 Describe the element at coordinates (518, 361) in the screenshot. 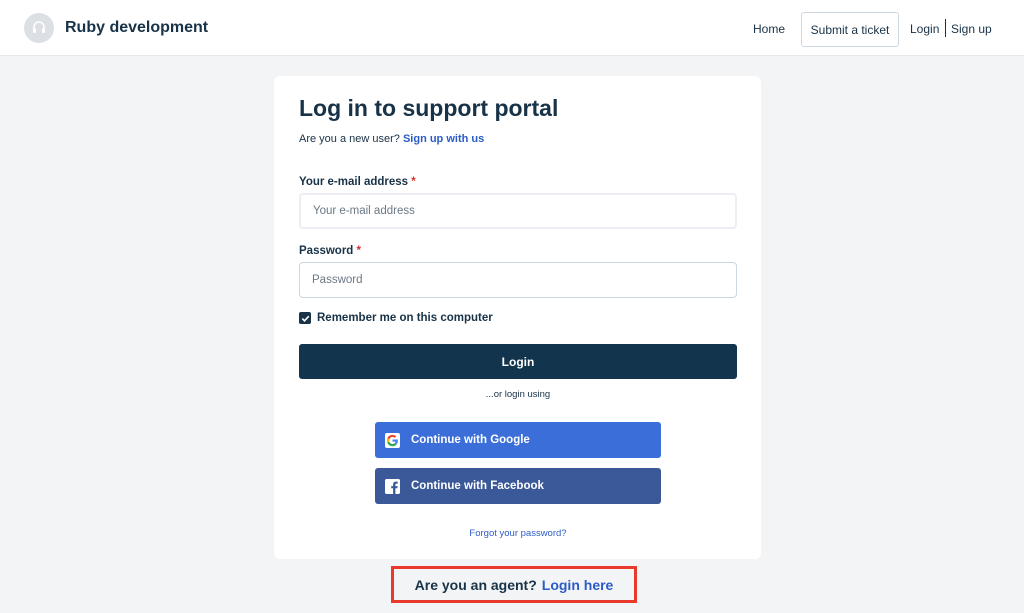

I see `login-button: Login` at that location.